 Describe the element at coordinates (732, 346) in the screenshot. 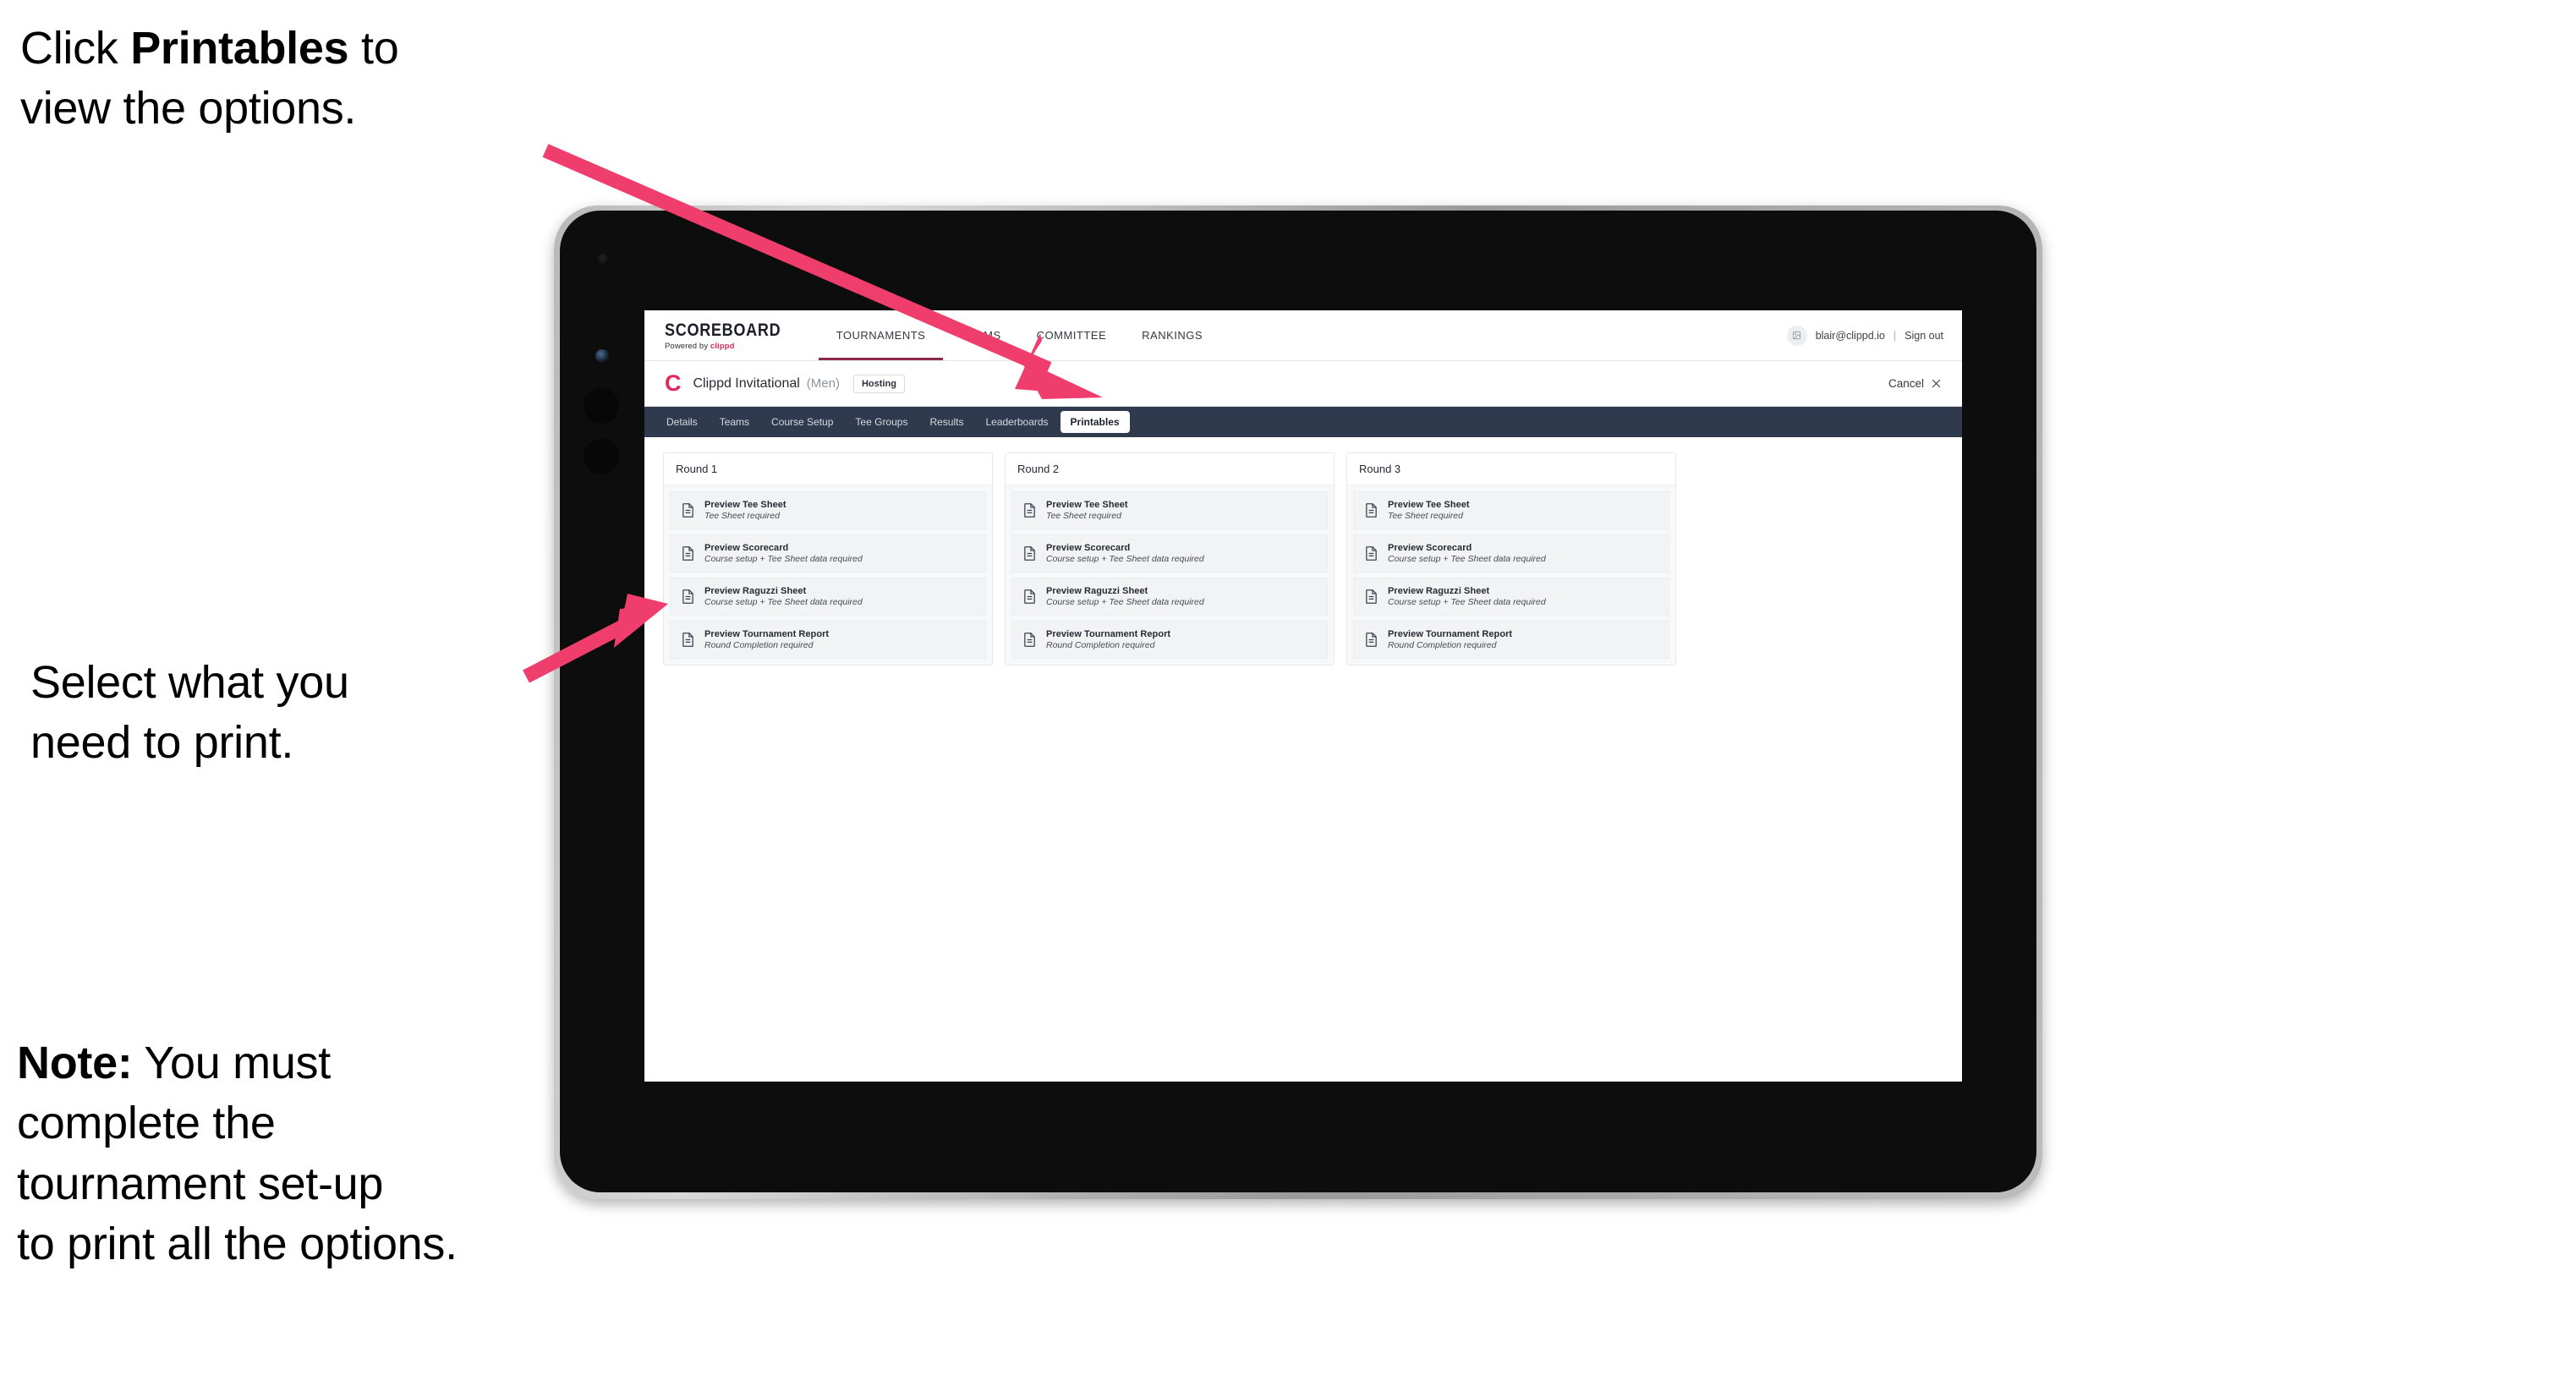

I see `brand-powered-by: Powered by clippd` at that location.